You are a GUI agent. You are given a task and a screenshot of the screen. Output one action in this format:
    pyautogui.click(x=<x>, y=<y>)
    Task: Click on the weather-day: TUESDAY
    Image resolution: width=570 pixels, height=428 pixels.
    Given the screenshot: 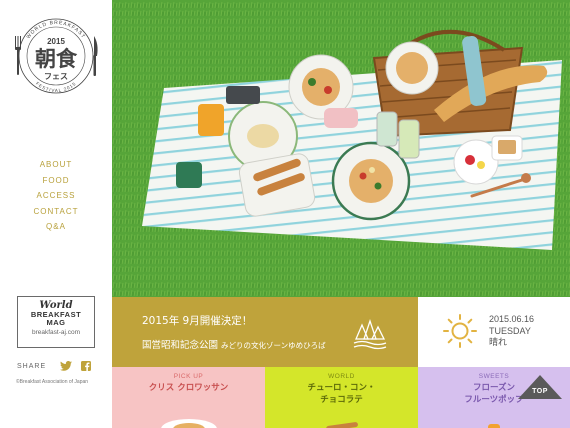 What is the action you would take?
    pyautogui.click(x=510, y=331)
    